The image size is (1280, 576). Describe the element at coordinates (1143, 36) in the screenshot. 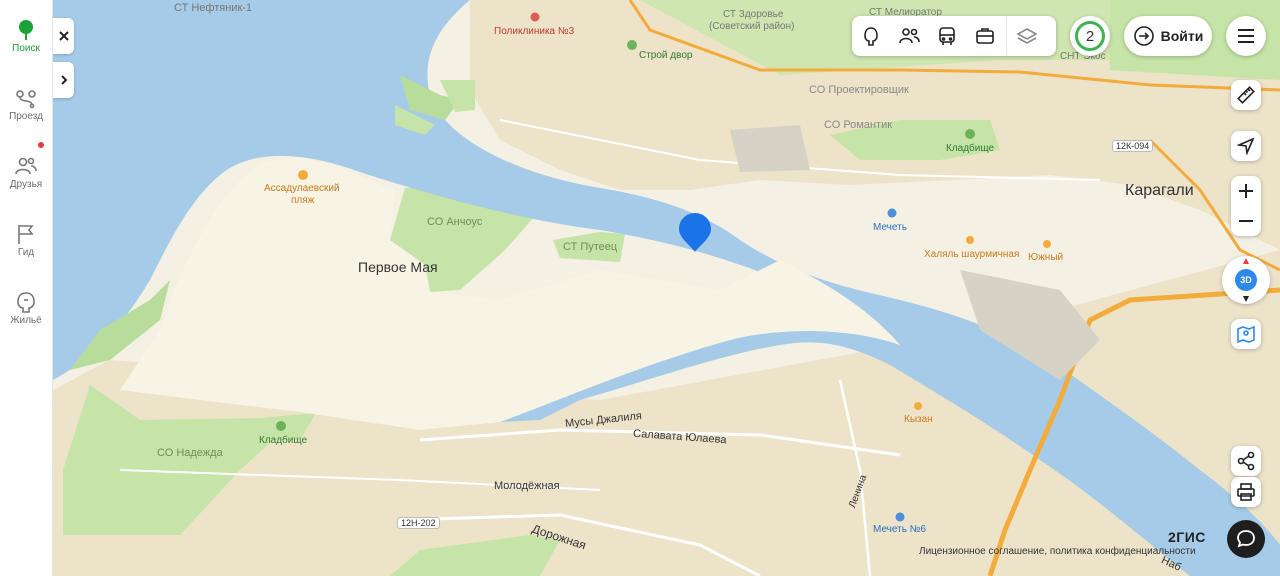

I see `login-icon` at that location.